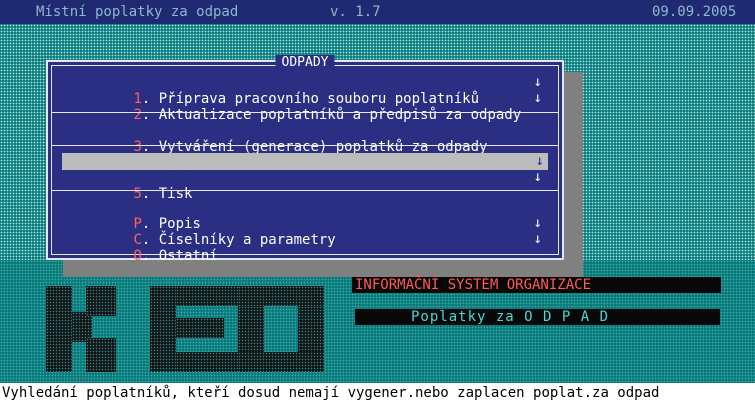 The width and height of the screenshot is (755, 403). I want to click on menu-item-c: C. Číselníky a parametry ↓, so click(306, 231).